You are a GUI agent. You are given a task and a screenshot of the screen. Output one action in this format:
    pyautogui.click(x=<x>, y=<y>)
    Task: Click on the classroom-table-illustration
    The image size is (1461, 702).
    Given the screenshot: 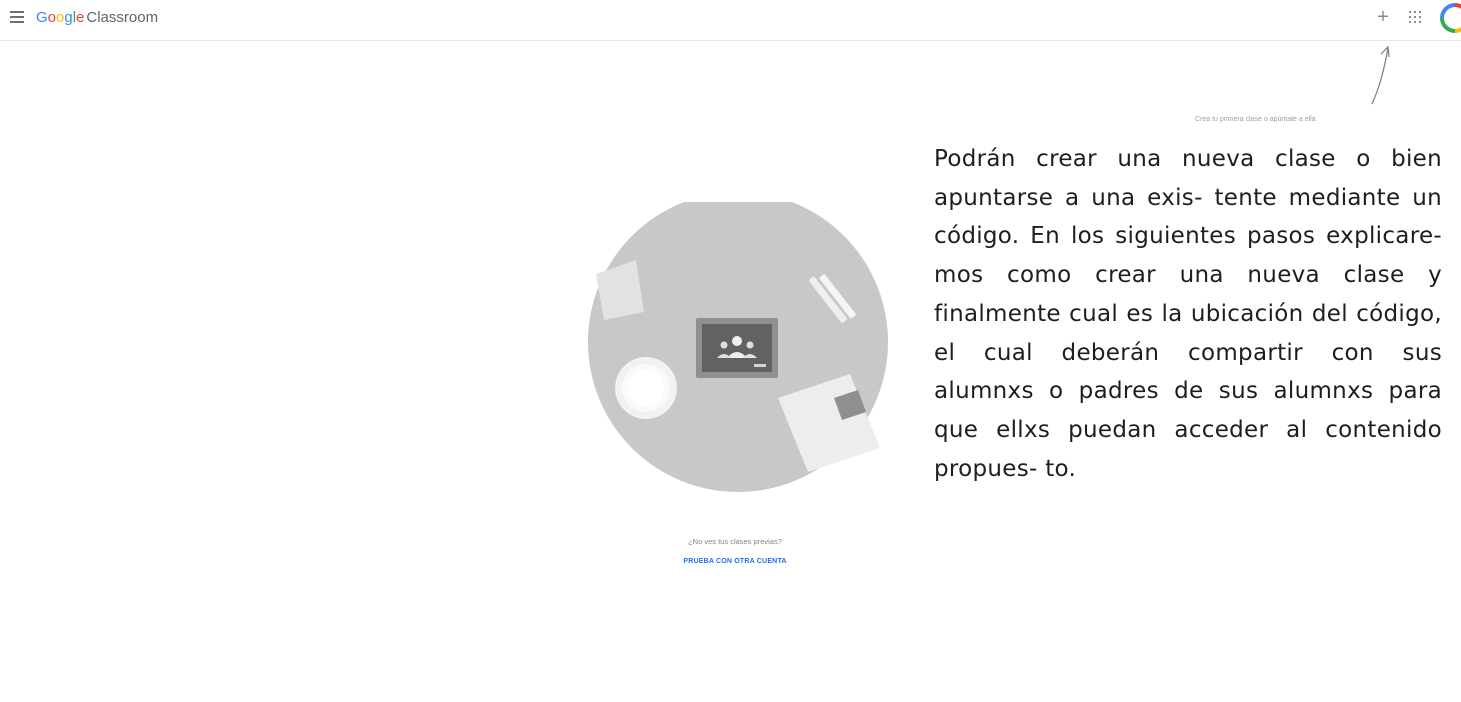 What is the action you would take?
    pyautogui.click(x=738, y=347)
    